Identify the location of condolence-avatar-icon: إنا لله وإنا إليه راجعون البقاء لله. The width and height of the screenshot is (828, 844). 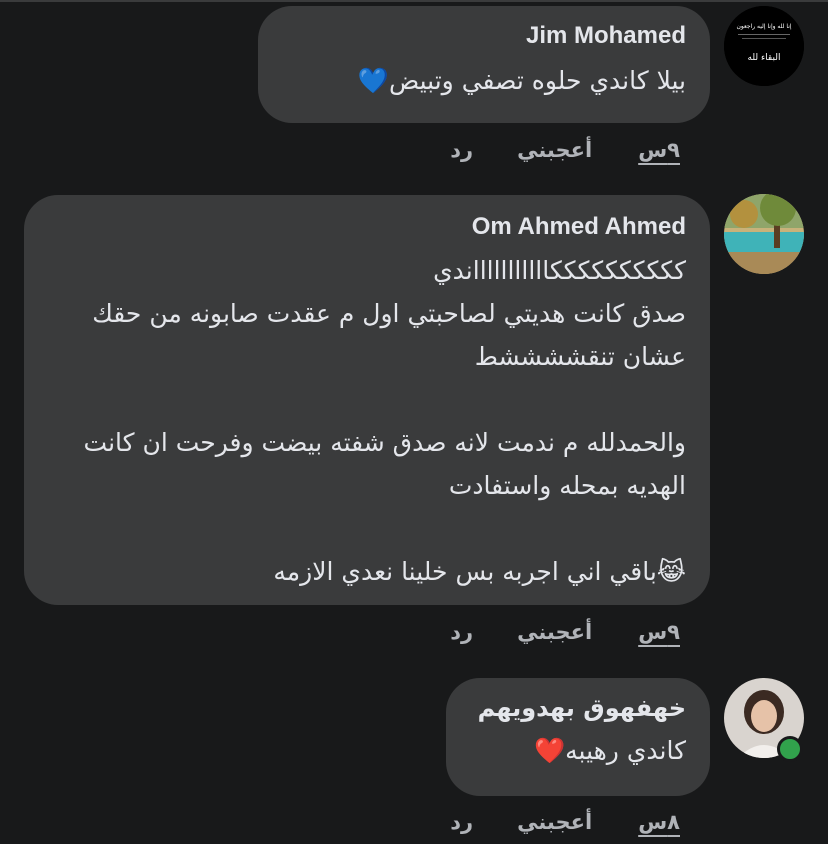
(764, 46).